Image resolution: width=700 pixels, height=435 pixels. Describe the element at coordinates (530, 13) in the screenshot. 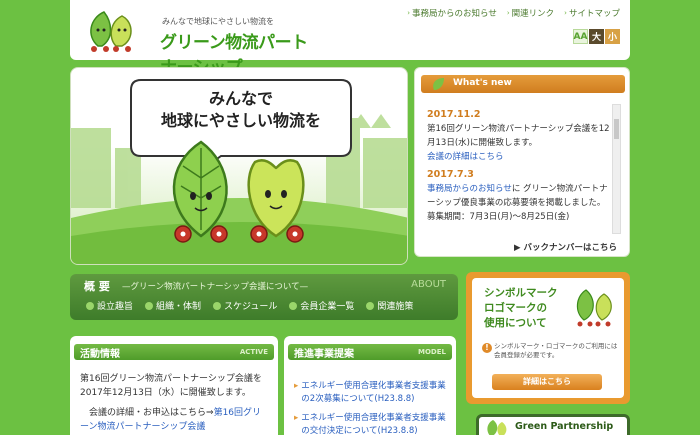

I see `util-link-related: › 関連リンク` at that location.